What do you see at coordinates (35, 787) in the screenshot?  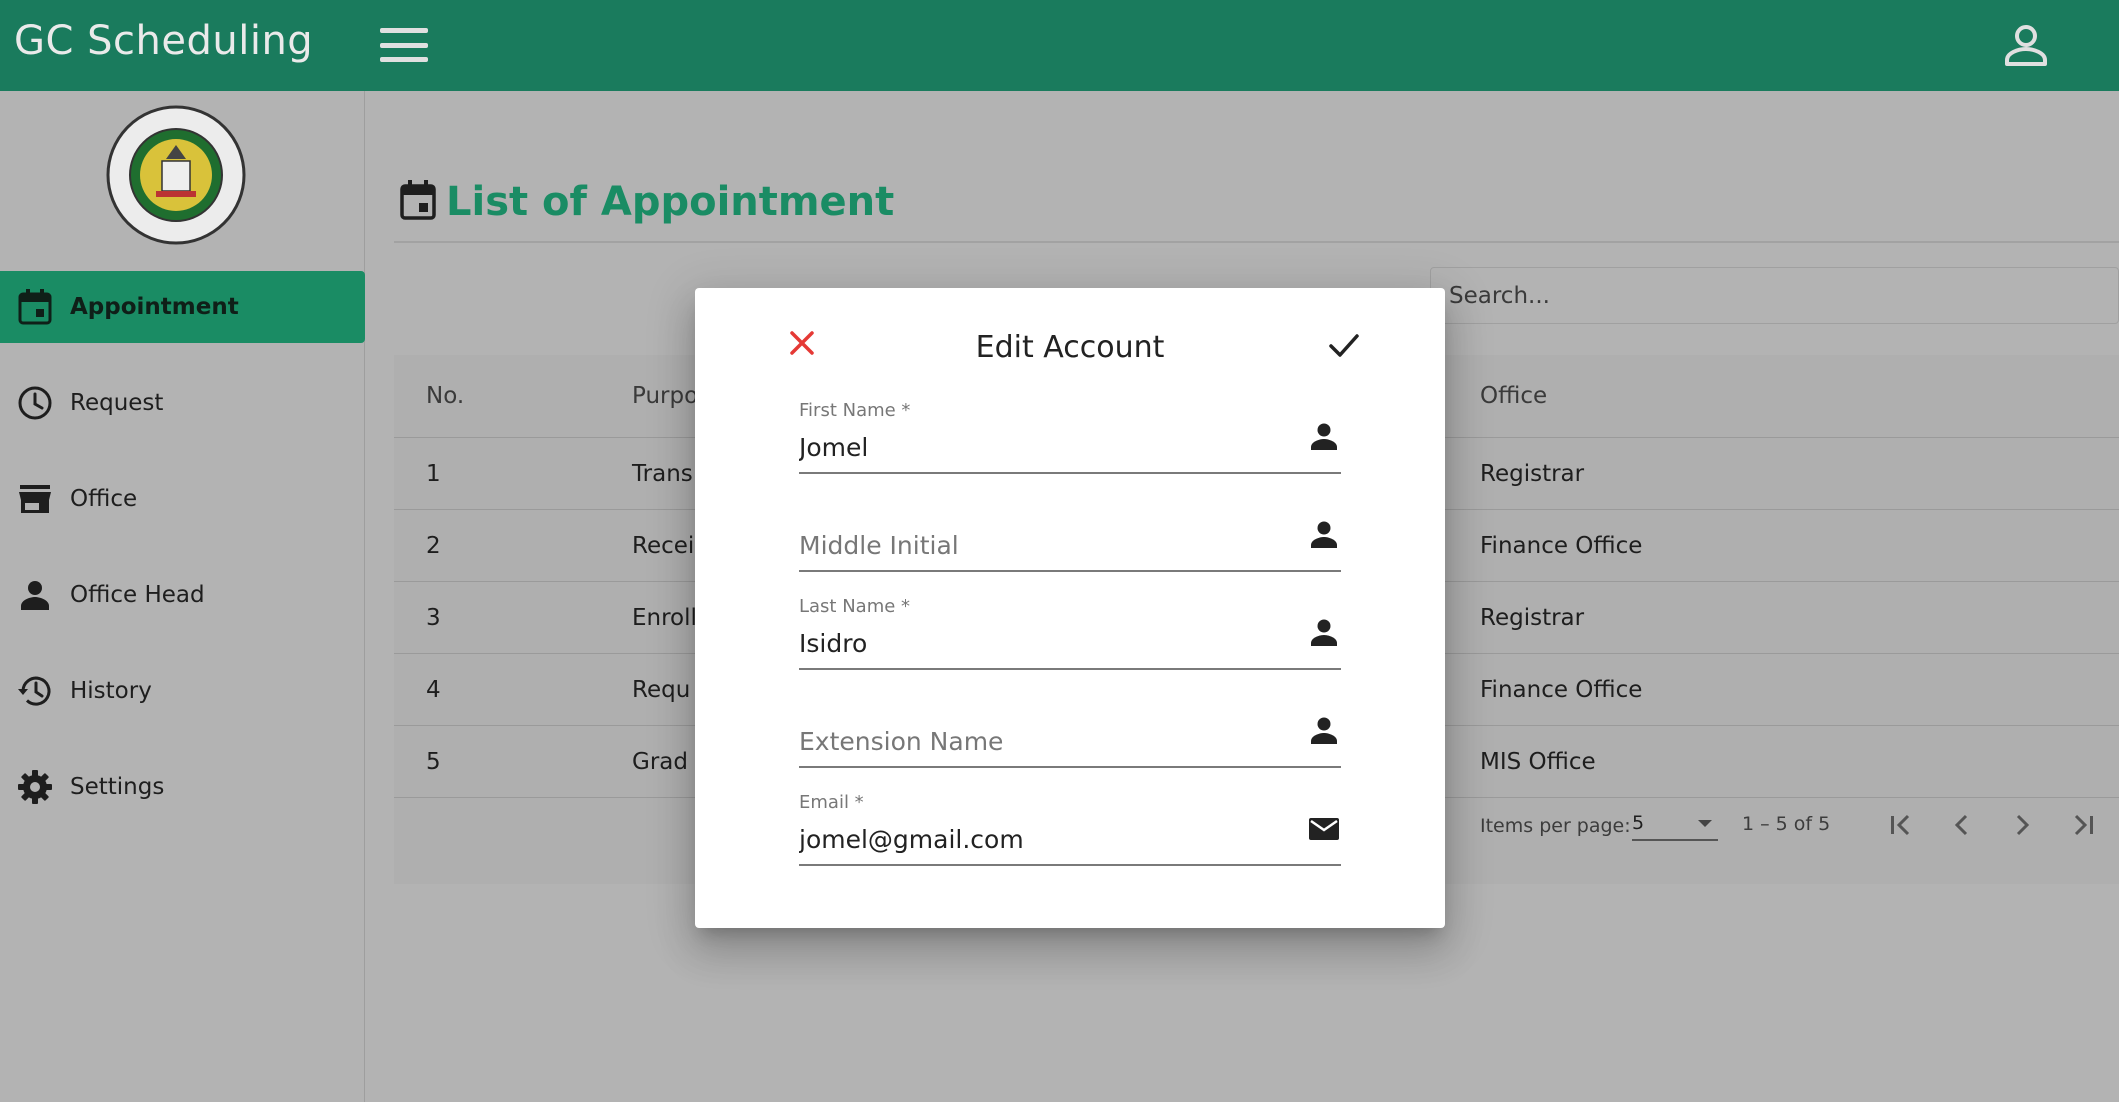 I see `gear-icon` at bounding box center [35, 787].